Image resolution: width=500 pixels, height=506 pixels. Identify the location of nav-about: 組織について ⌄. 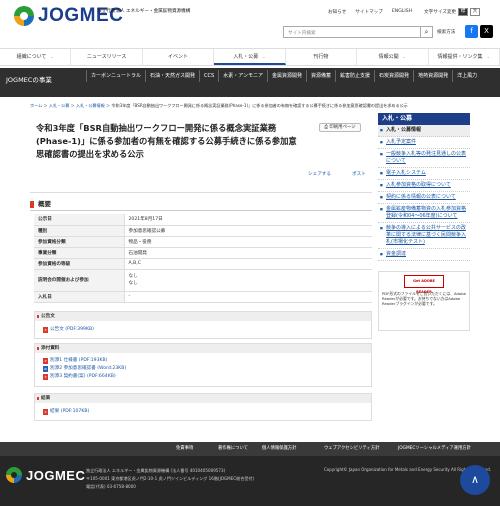
(36, 57).